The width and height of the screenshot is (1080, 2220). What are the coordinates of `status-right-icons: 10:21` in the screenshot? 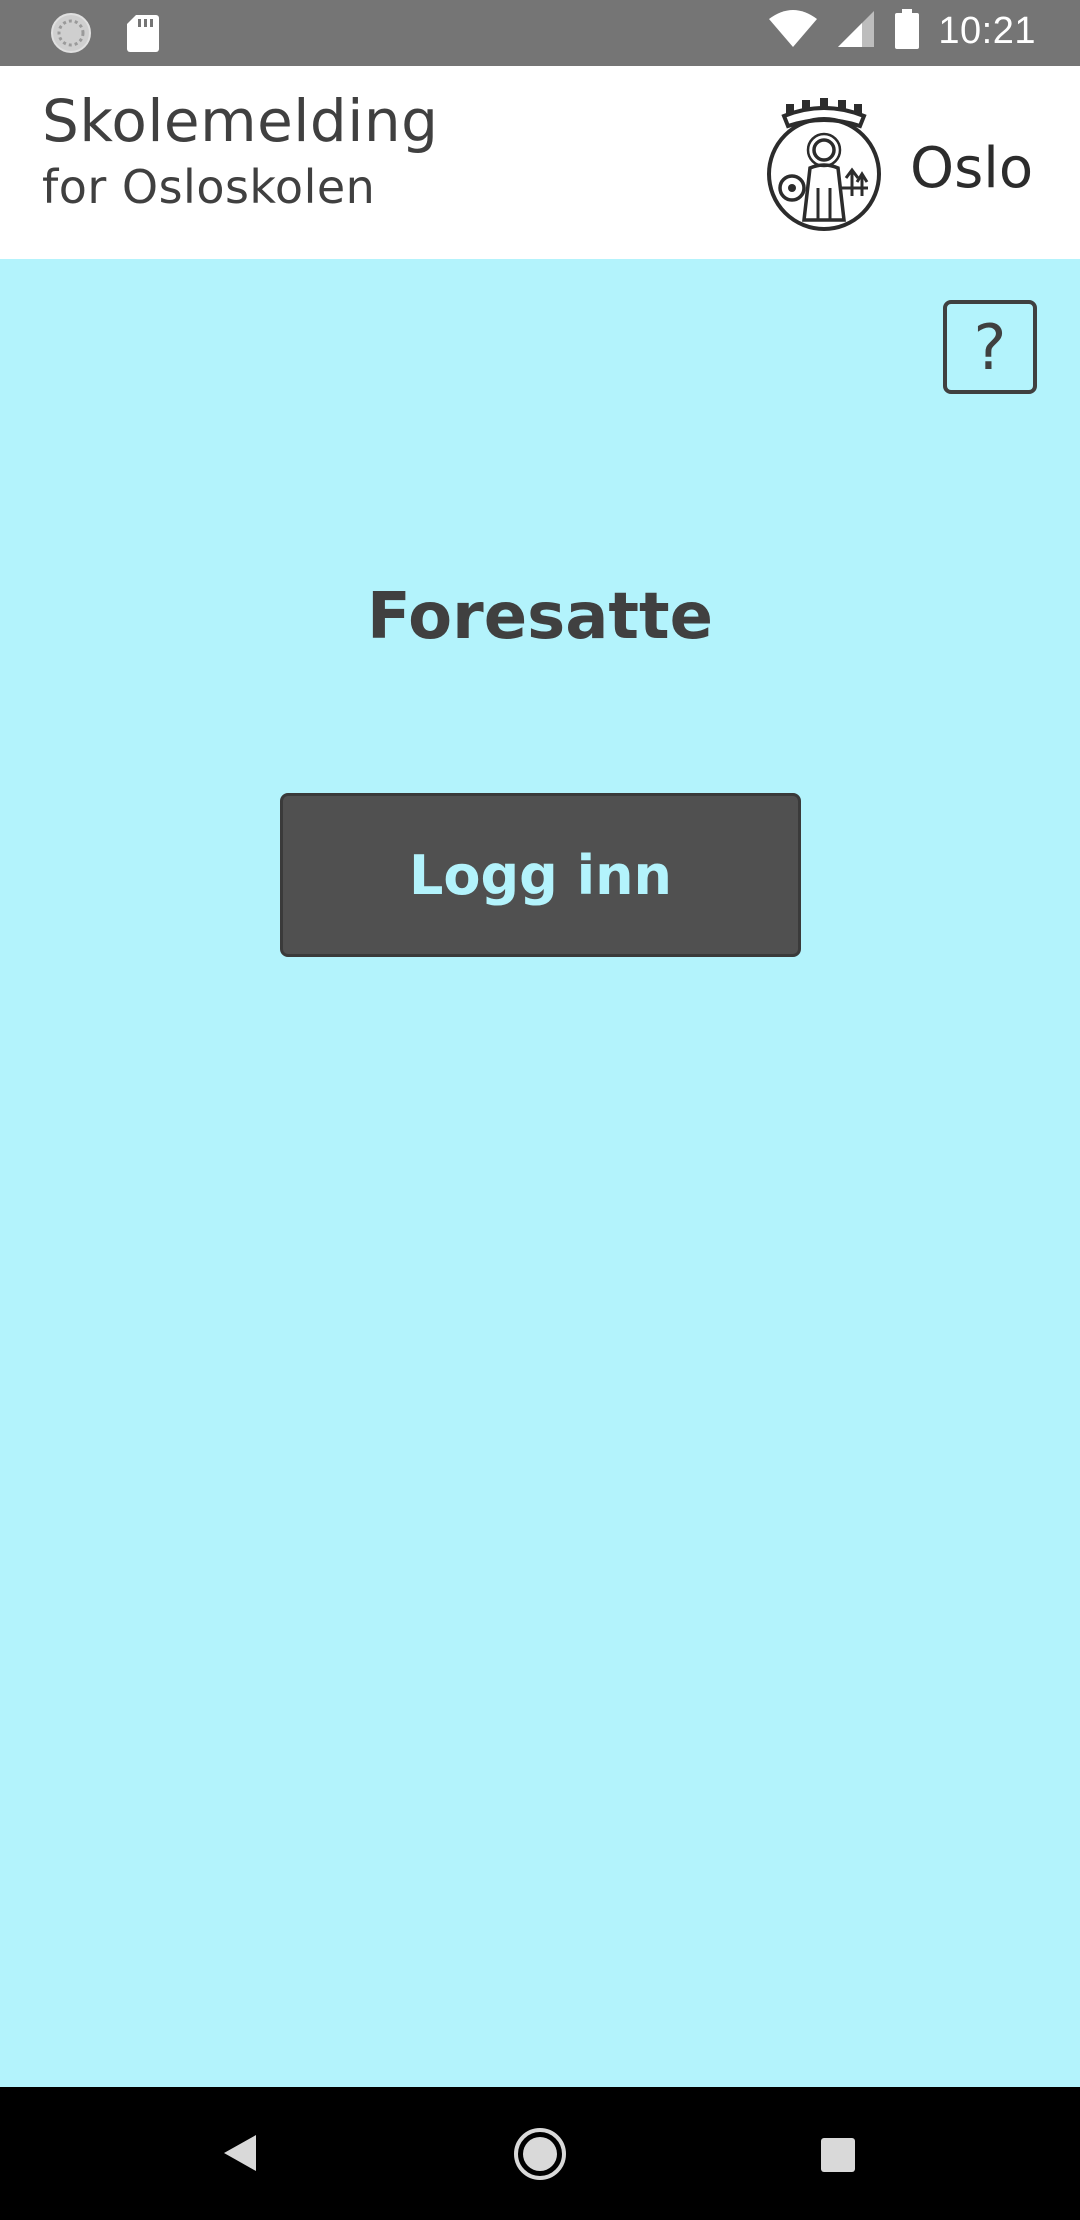 It's located at (902, 31).